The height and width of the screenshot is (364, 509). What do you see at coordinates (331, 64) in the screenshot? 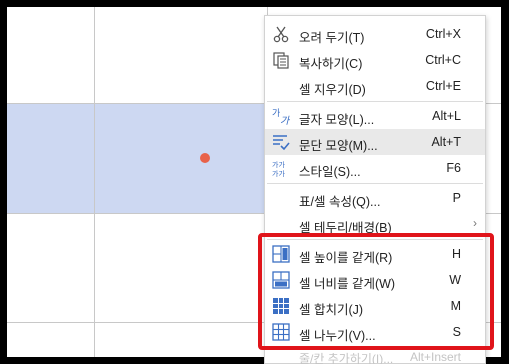
I see `menu-item-label: 복사하기(C)` at bounding box center [331, 64].